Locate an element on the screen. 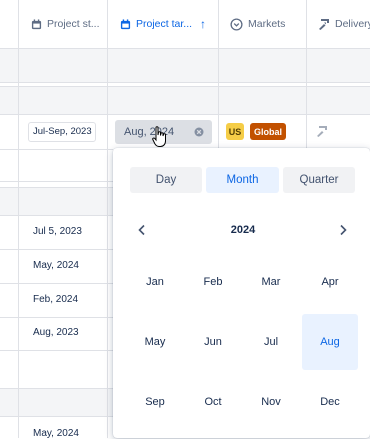 The height and width of the screenshot is (439, 370). month-apr: Apr is located at coordinates (330, 282).